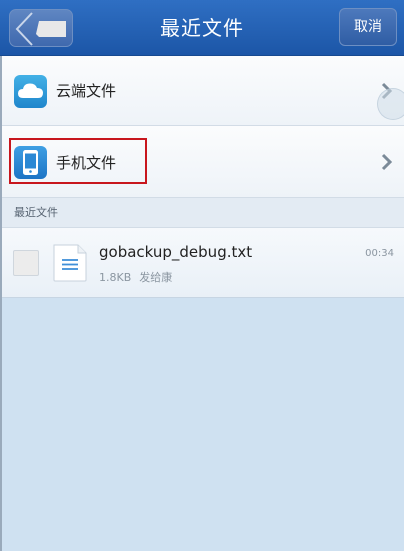  What do you see at coordinates (387, 162) in the screenshot?
I see `chevron-right-icon` at bounding box center [387, 162].